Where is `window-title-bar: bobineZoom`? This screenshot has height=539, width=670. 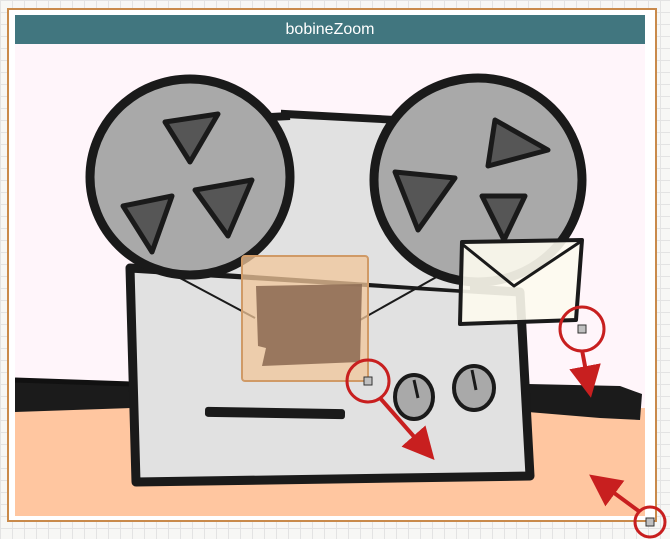 window-title-bar: bobineZoom is located at coordinates (330, 29).